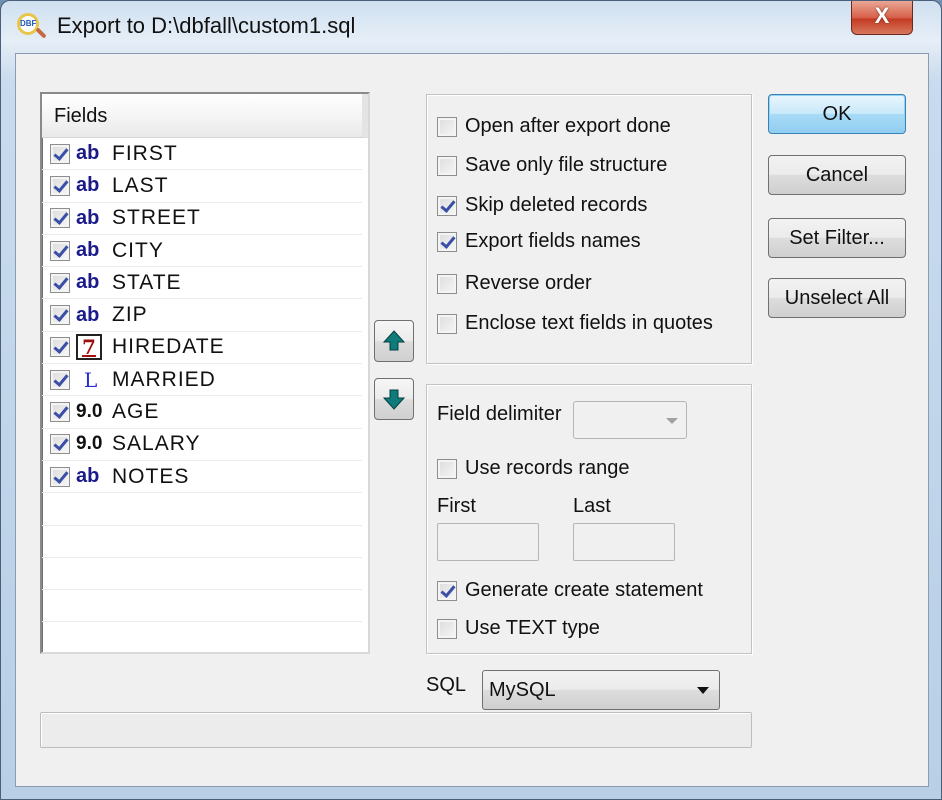 This screenshot has width=942, height=800. I want to click on option-reverse-order: Reverse order, so click(514, 283).